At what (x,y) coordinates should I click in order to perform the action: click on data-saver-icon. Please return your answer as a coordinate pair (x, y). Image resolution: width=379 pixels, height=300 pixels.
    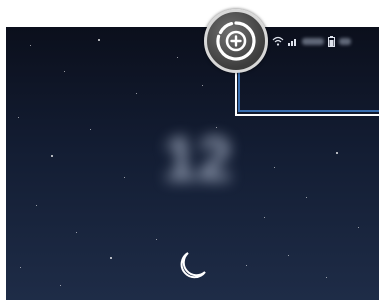
    Looking at the image, I should click on (236, 41).